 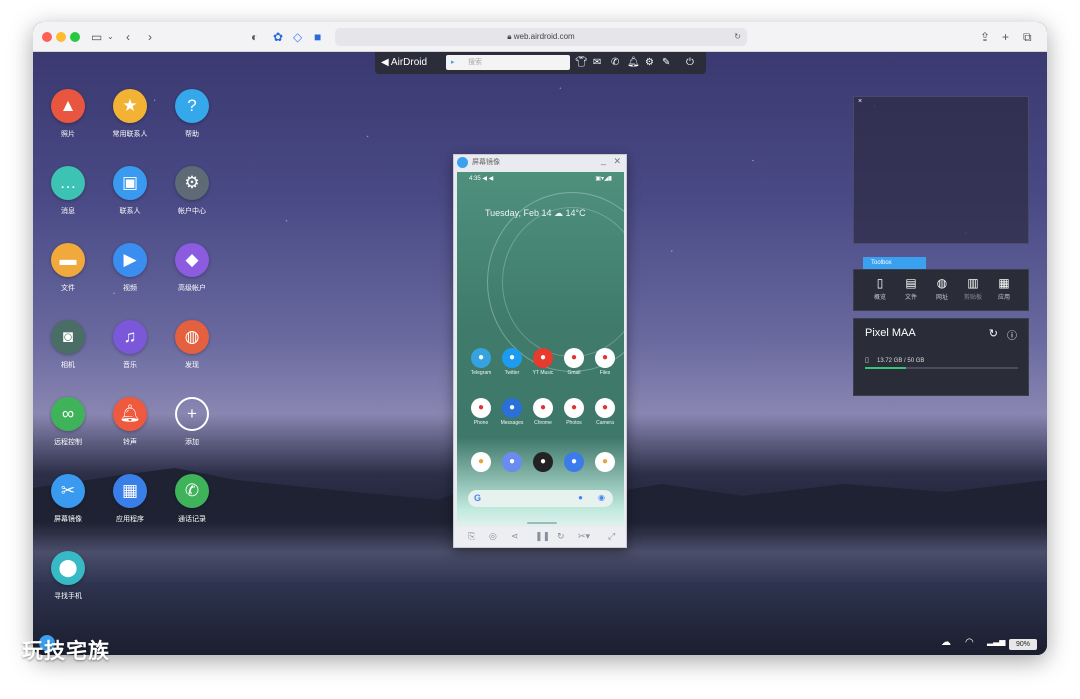 What do you see at coordinates (993, 333) in the screenshot?
I see `refresh-icon: ↻` at bounding box center [993, 333].